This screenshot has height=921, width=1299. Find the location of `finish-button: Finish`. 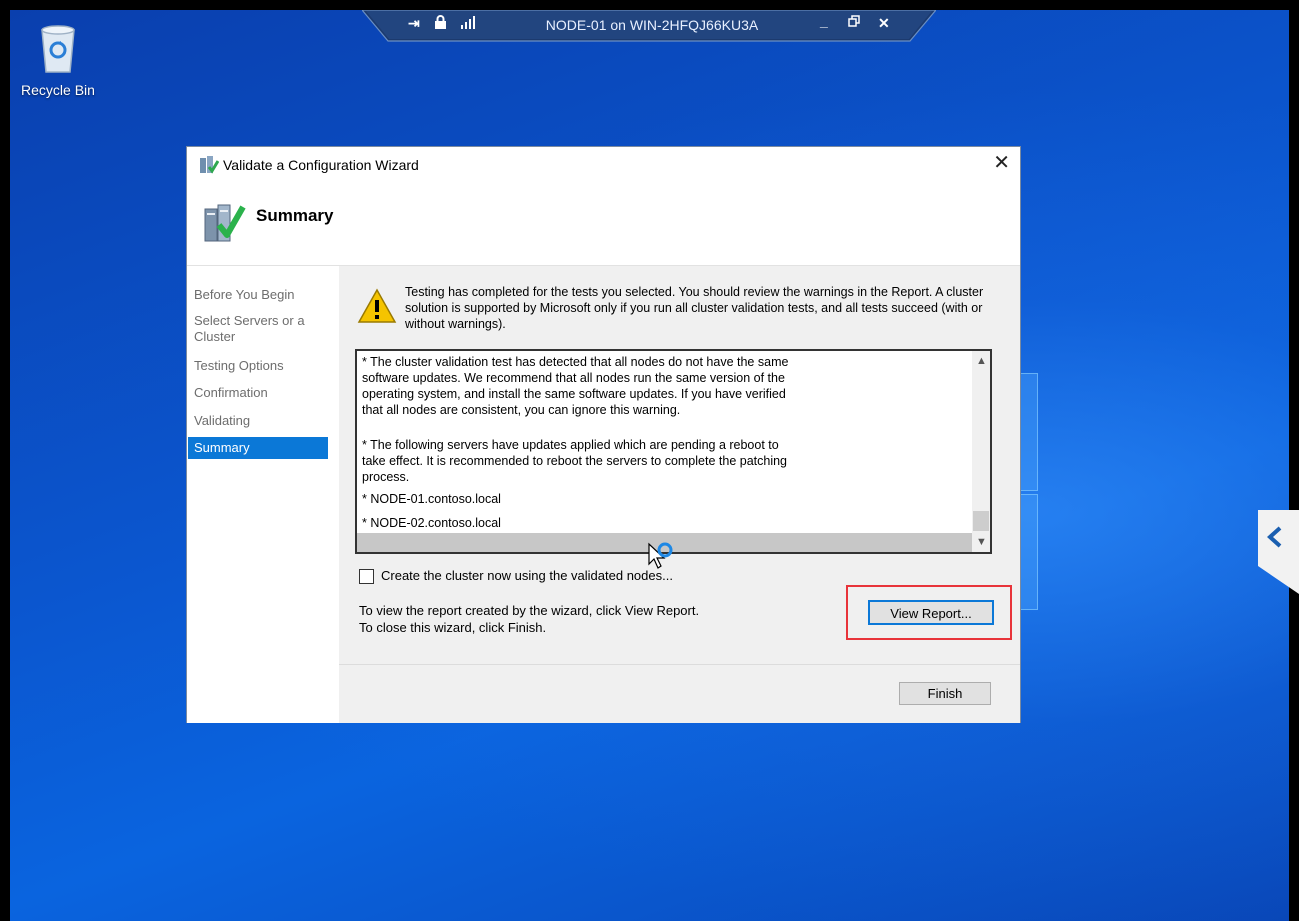

finish-button: Finish is located at coordinates (945, 693).